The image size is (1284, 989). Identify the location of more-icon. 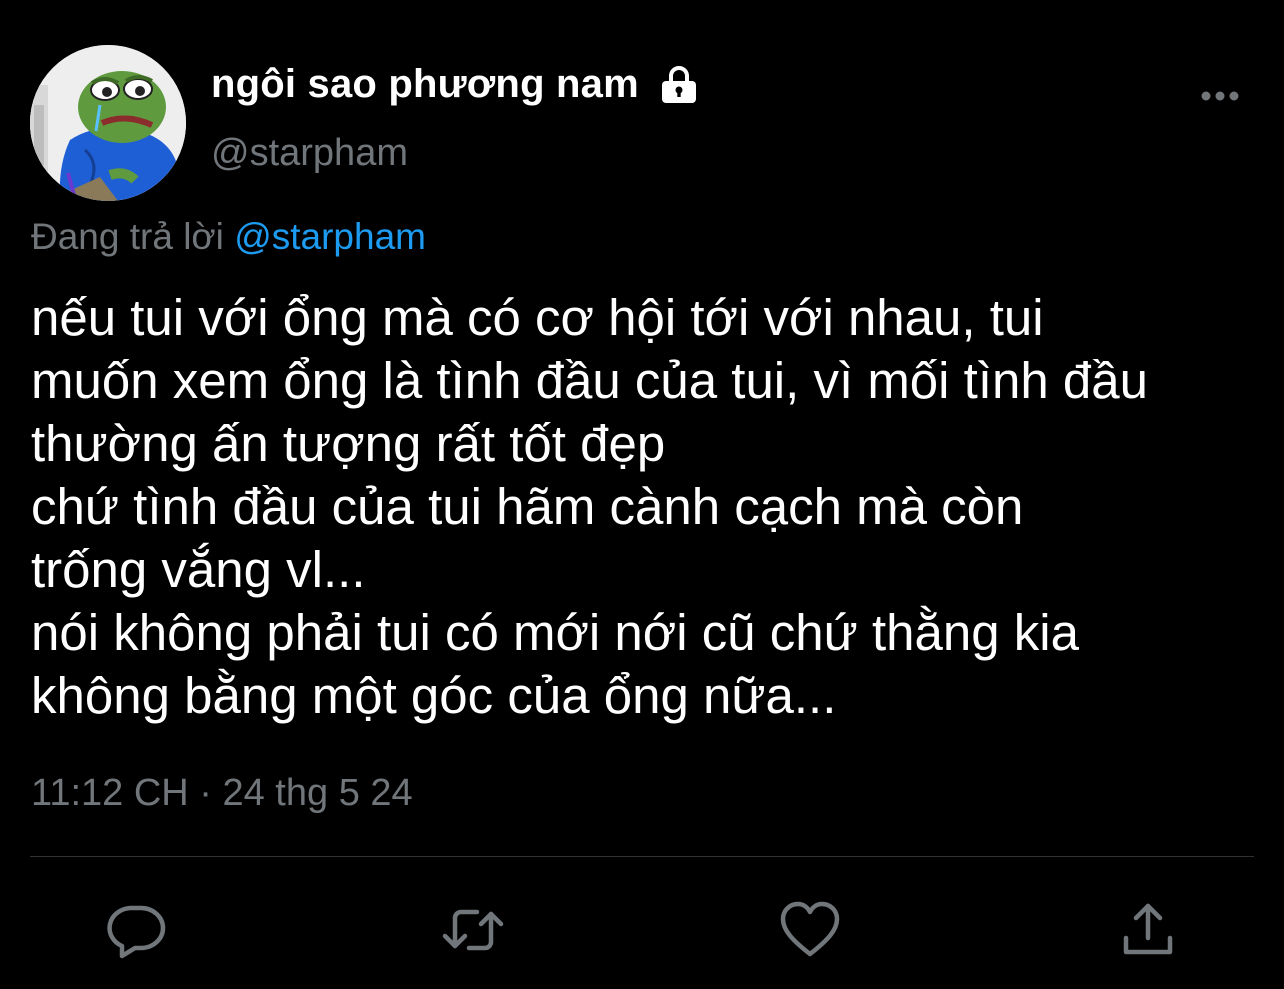
(1220, 96).